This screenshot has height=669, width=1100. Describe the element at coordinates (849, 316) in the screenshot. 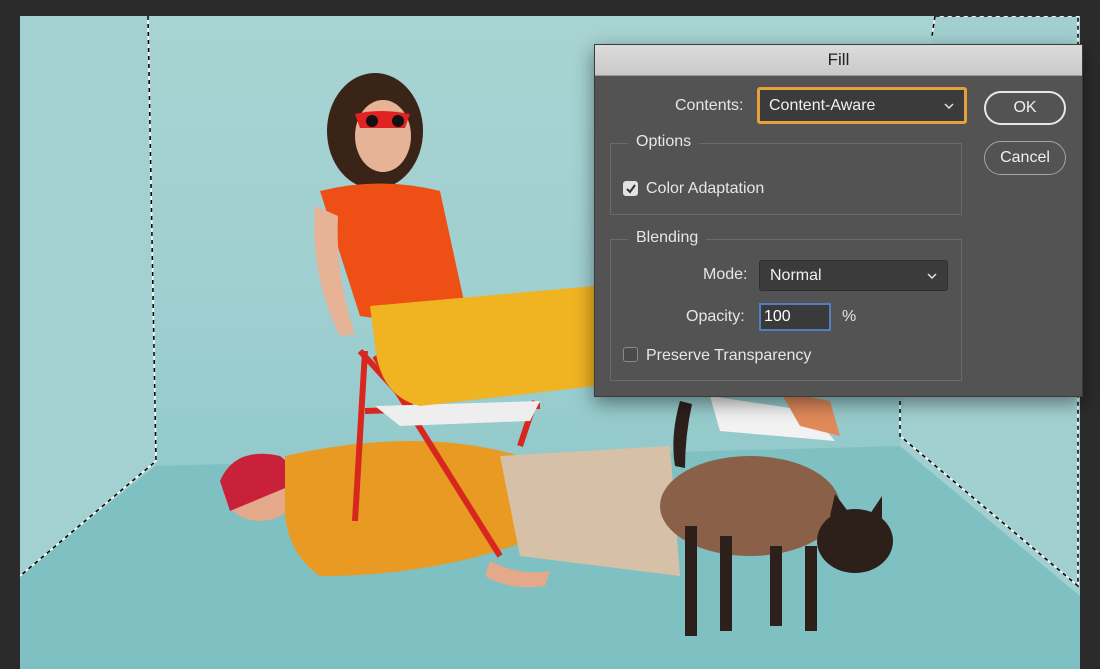

I see `opacity-unit: %` at that location.